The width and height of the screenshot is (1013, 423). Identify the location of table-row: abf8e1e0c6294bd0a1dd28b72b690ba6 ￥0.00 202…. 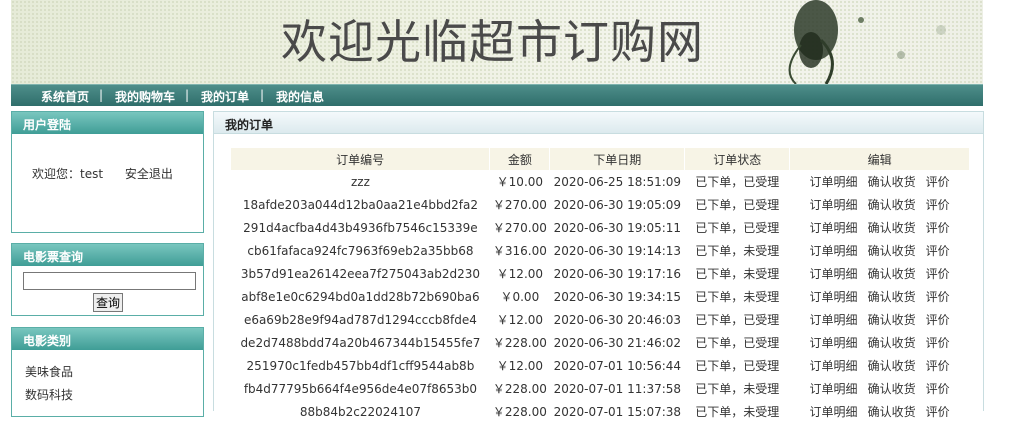
(600, 296).